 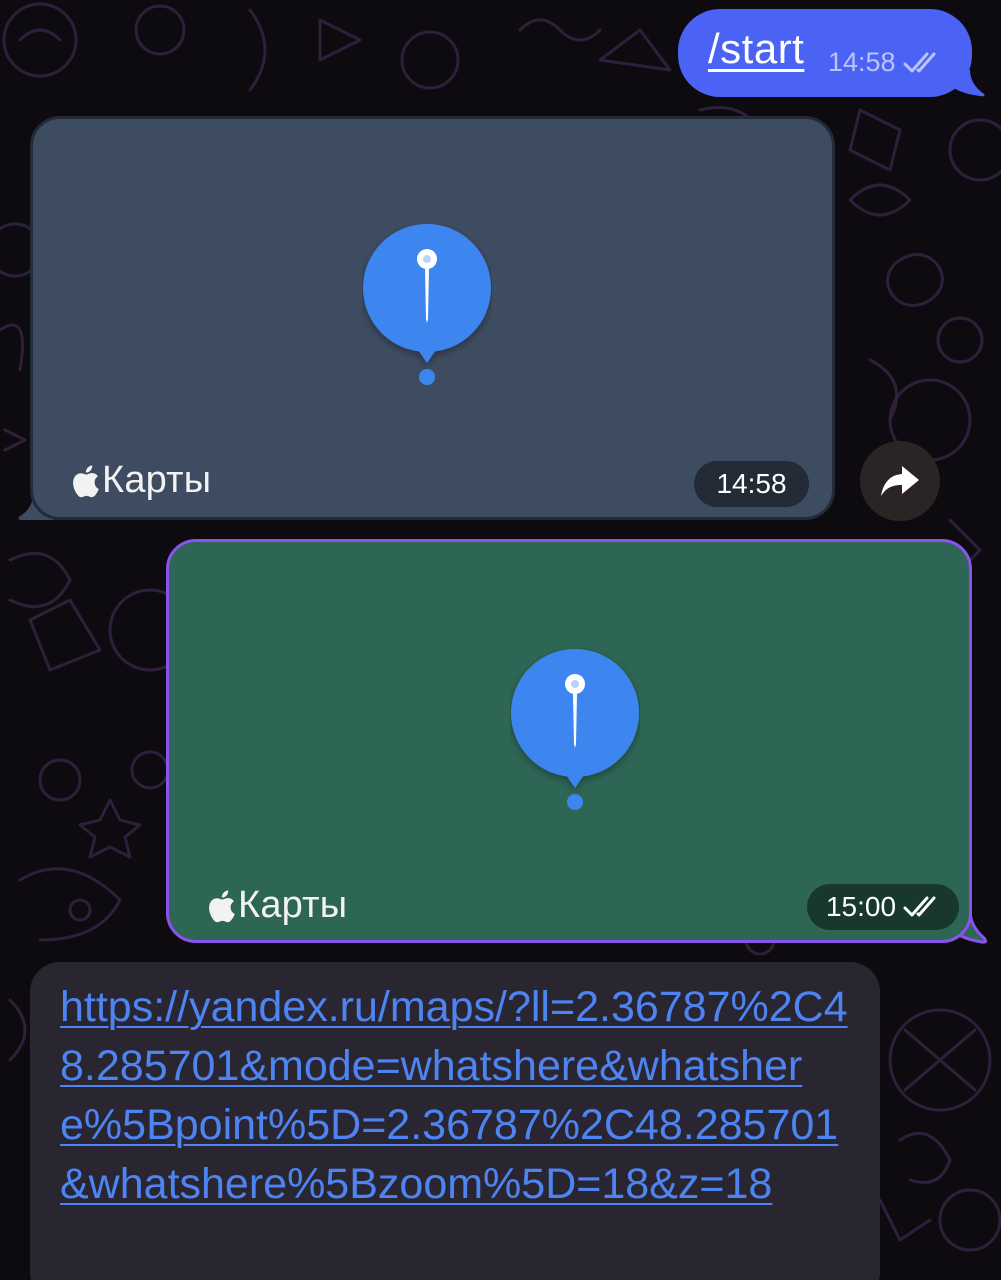 What do you see at coordinates (756, 49) in the screenshot?
I see `start-command-link: /start` at bounding box center [756, 49].